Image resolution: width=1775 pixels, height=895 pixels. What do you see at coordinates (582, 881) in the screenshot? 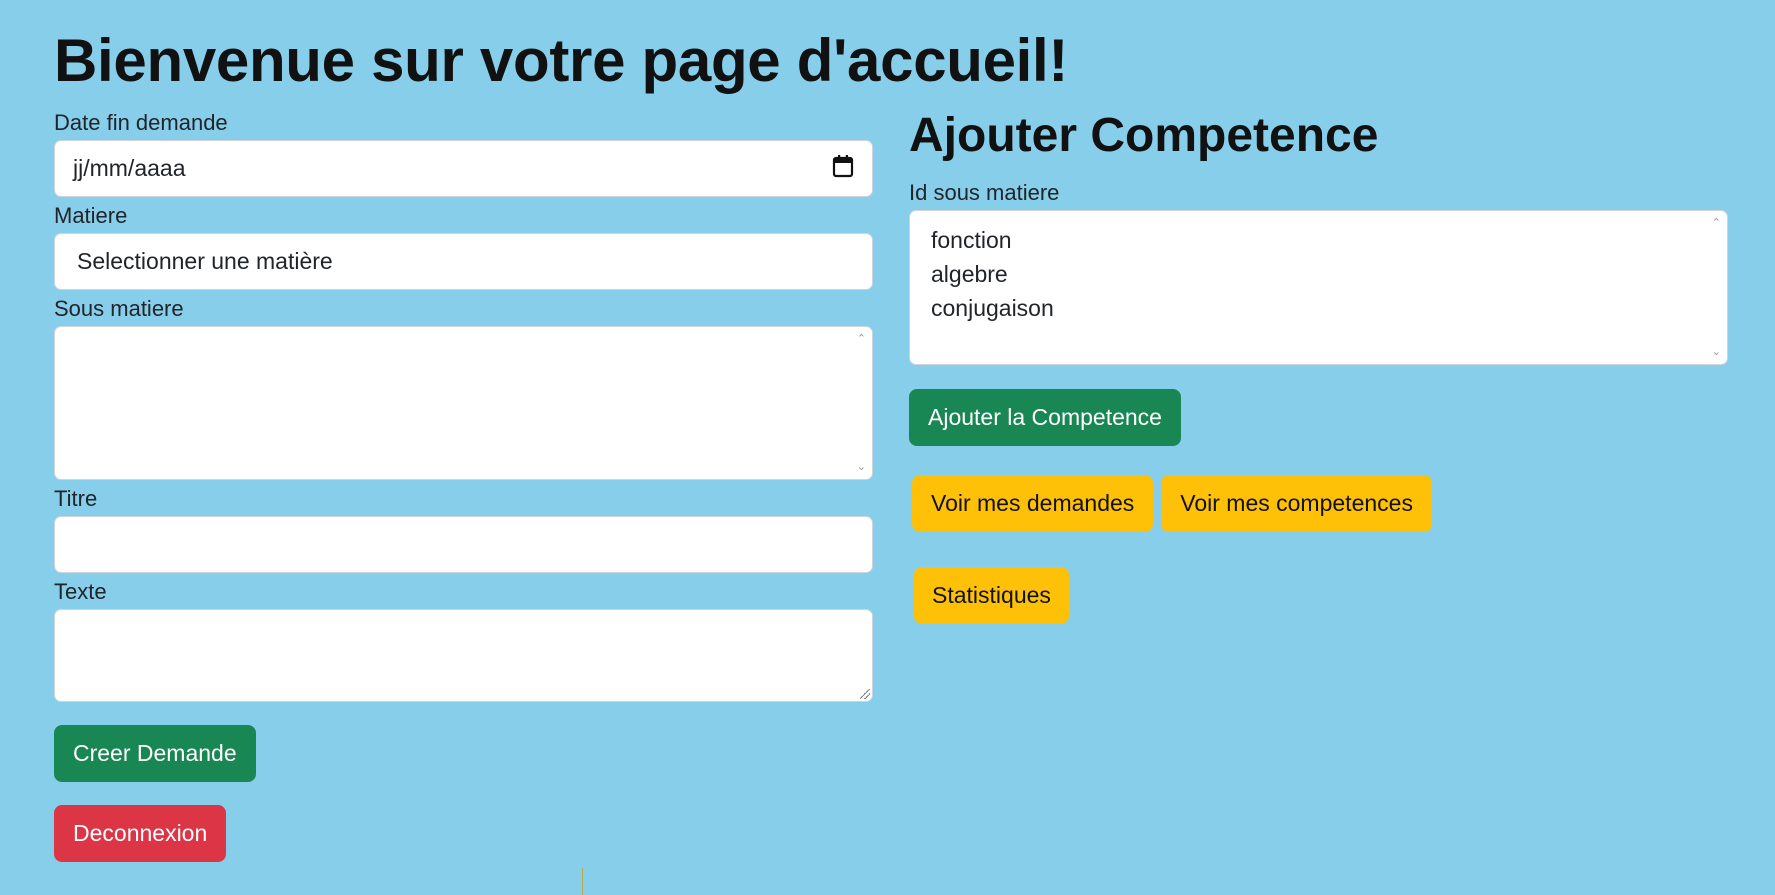
I see `divider-mark` at bounding box center [582, 881].